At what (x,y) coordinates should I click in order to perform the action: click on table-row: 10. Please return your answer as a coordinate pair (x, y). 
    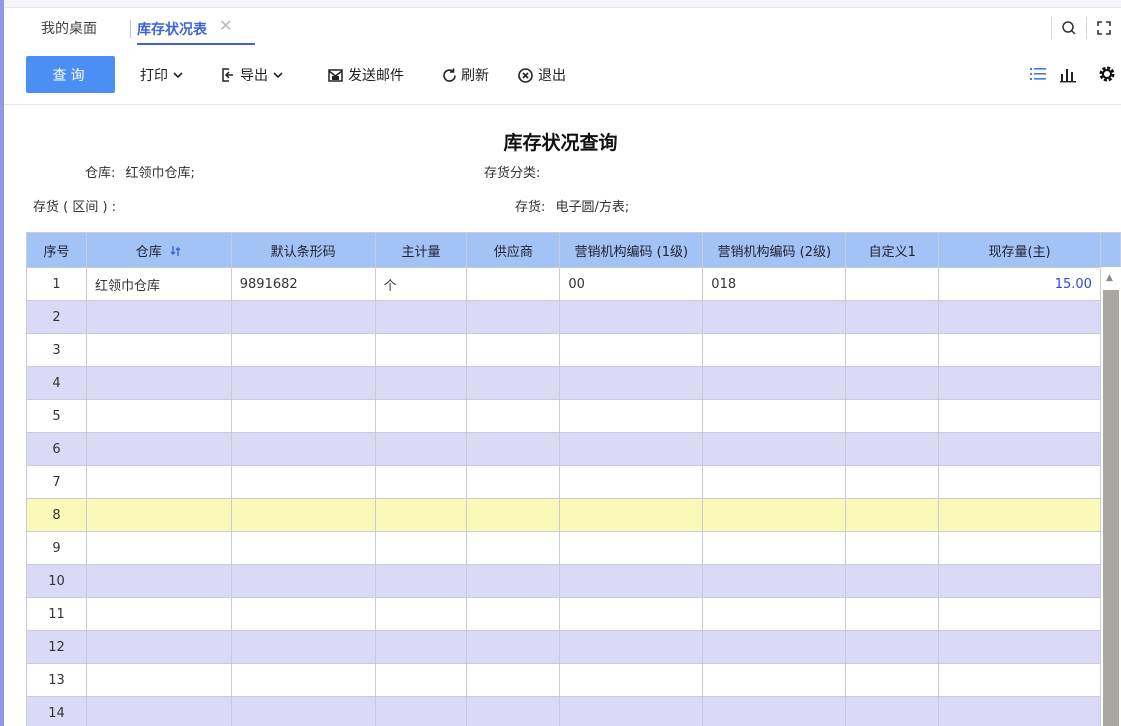
    Looking at the image, I should click on (573, 581).